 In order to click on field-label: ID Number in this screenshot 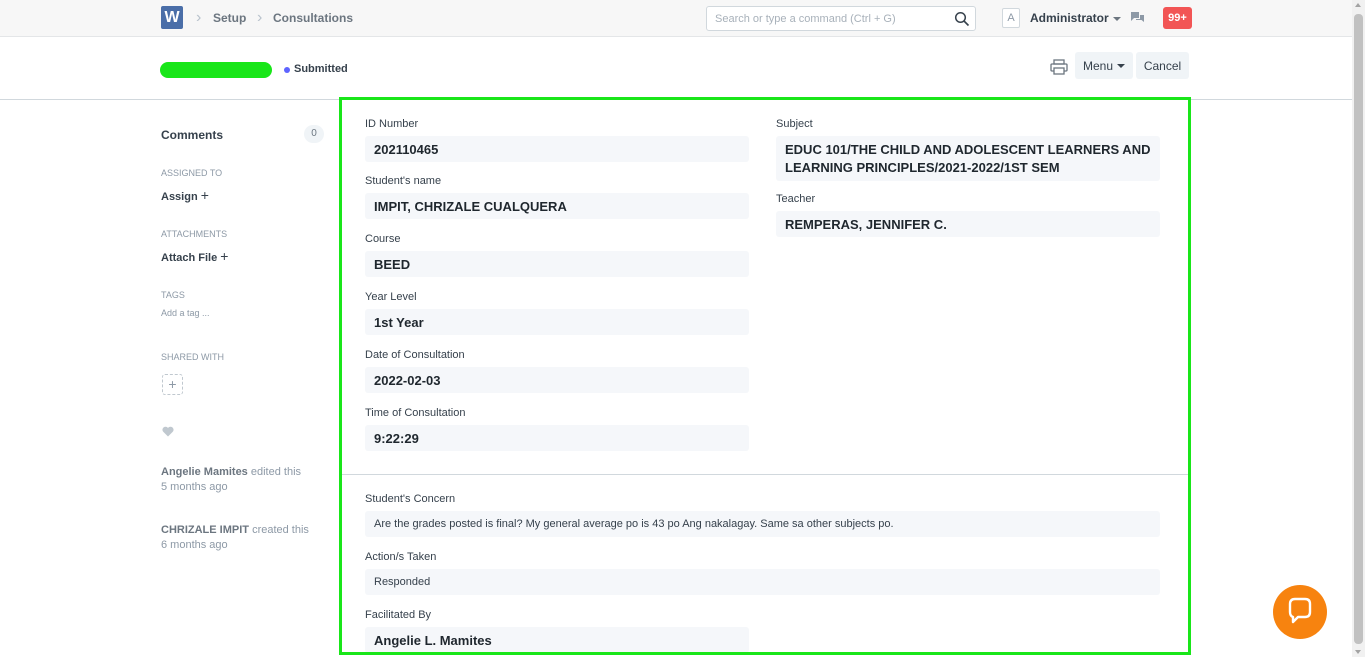, I will do `click(392, 124)`.